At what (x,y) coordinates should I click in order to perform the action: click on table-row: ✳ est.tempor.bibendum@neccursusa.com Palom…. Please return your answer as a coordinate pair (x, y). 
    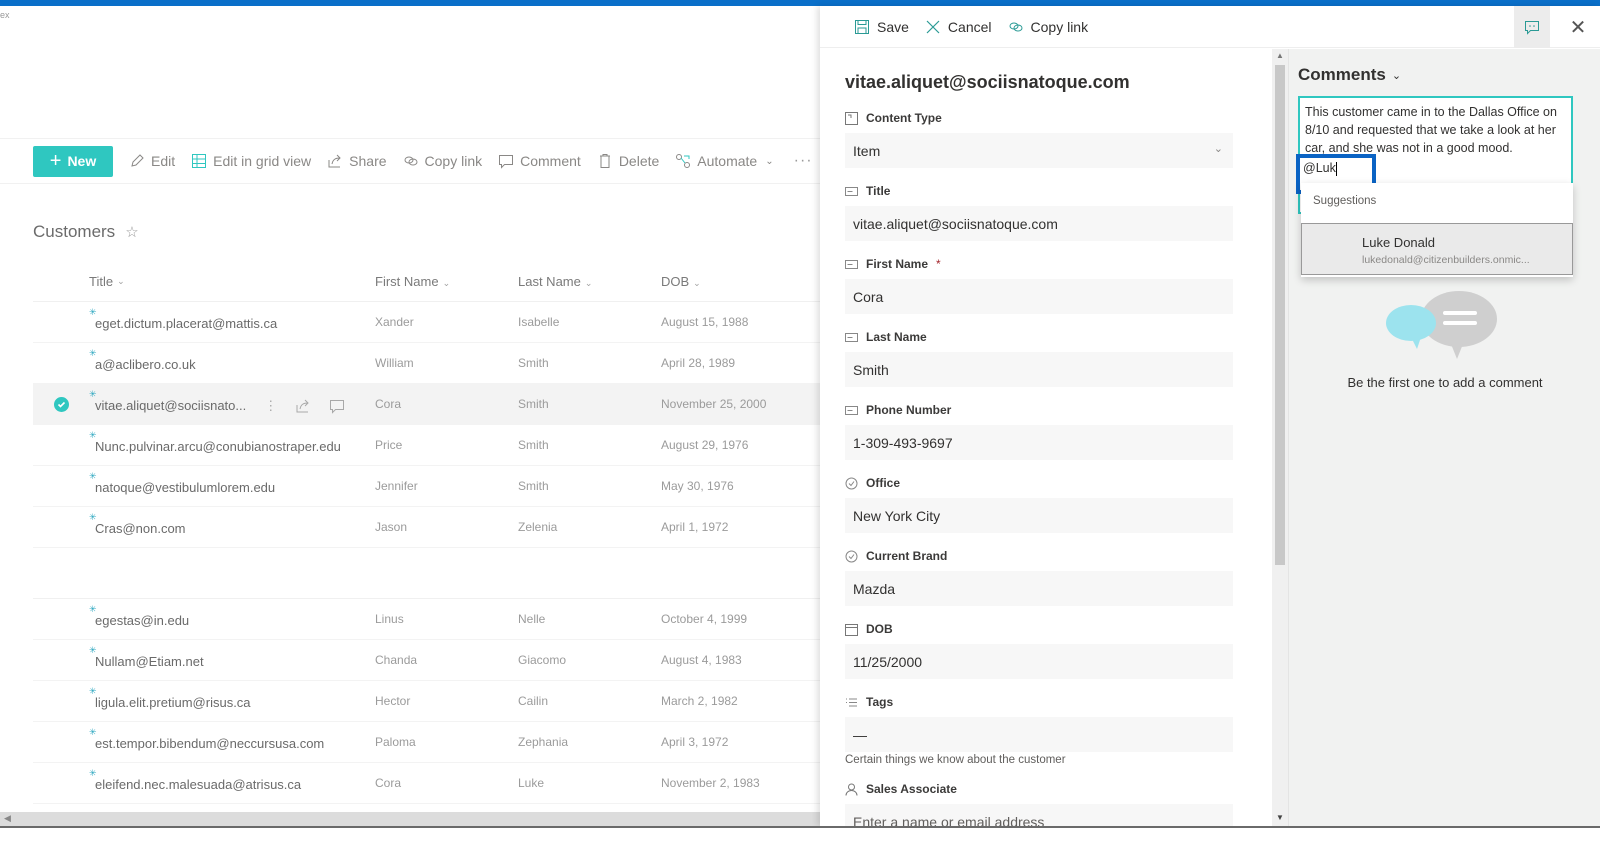
    Looking at the image, I should click on (426, 742).